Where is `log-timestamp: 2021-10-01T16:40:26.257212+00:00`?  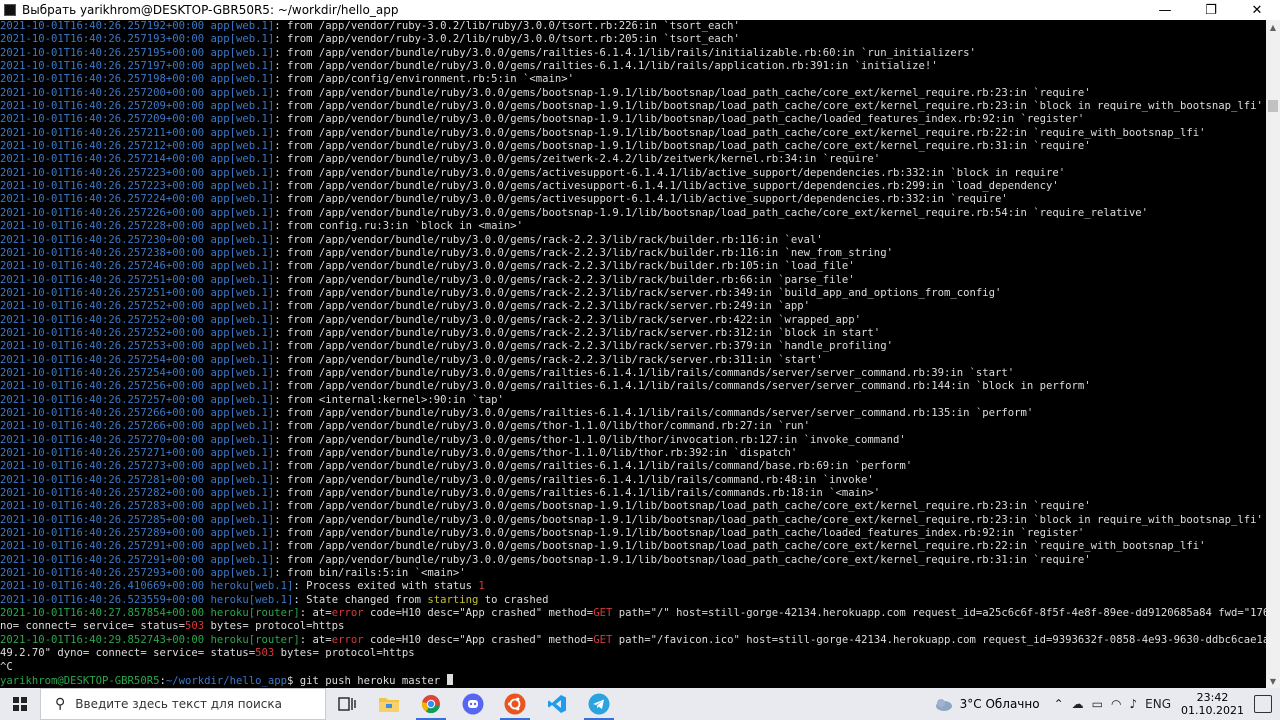 log-timestamp: 2021-10-01T16:40:26.257212+00:00 is located at coordinates (102, 146).